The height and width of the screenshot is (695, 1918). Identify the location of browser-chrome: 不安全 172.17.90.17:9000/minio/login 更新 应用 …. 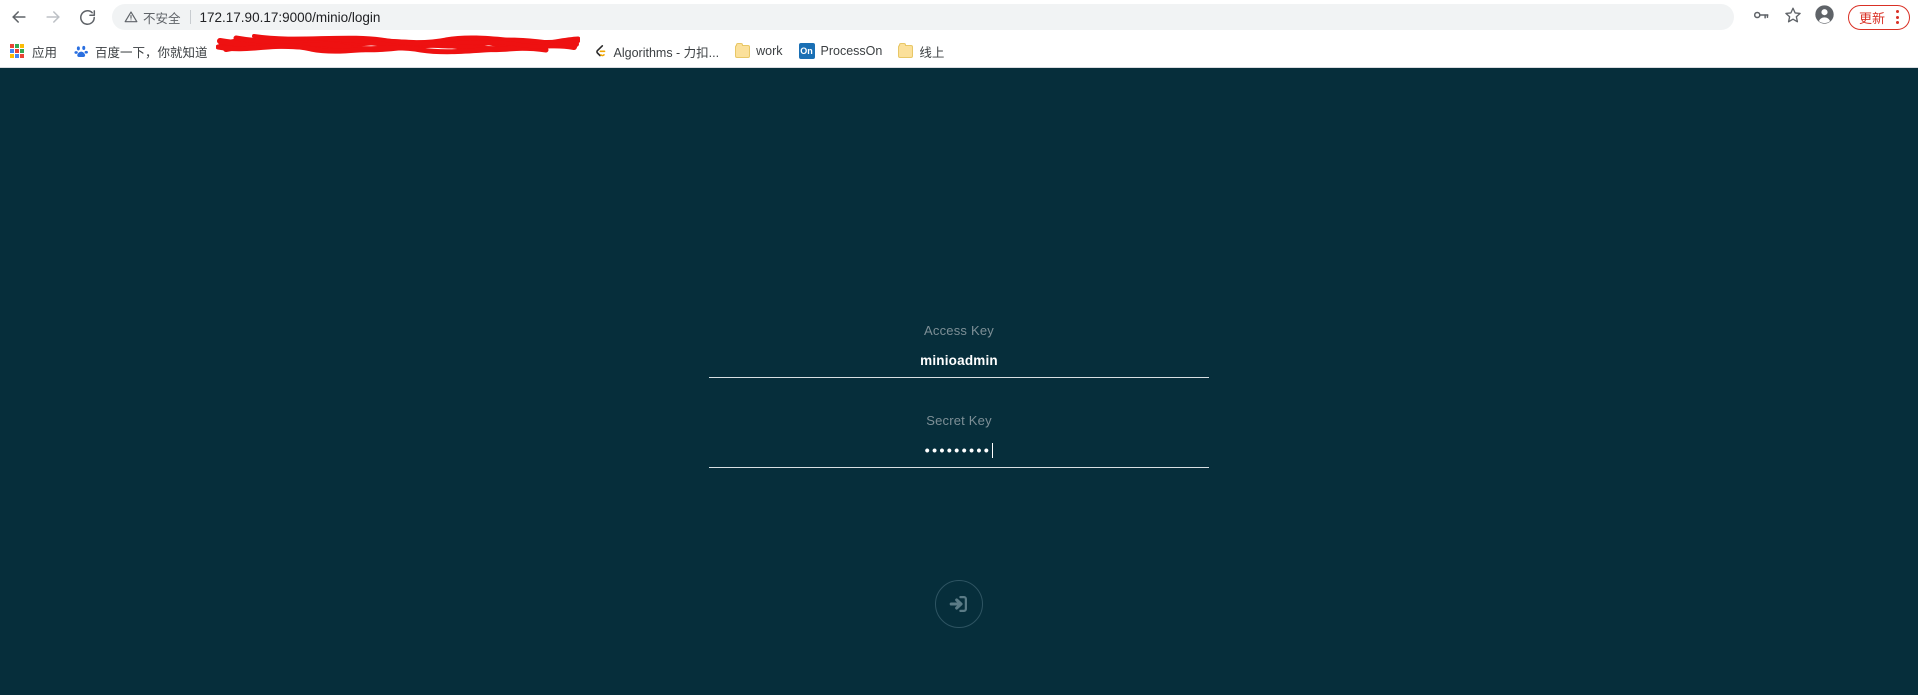
(959, 34).